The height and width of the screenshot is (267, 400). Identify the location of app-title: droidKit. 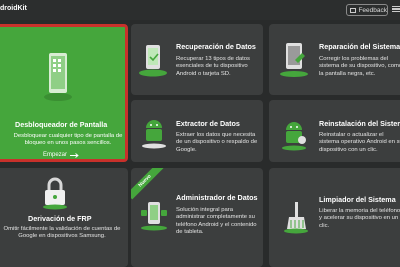
(13, 8).